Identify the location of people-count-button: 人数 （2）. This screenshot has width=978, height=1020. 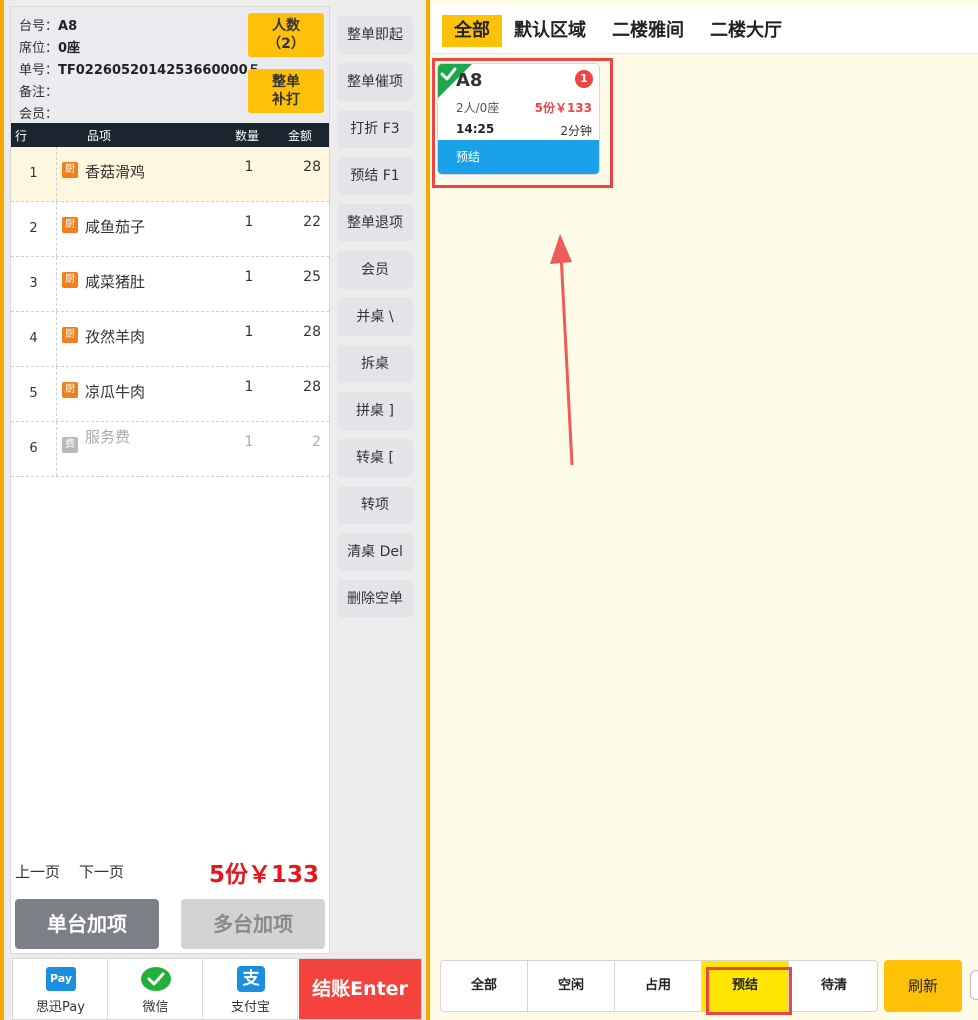
(286, 35).